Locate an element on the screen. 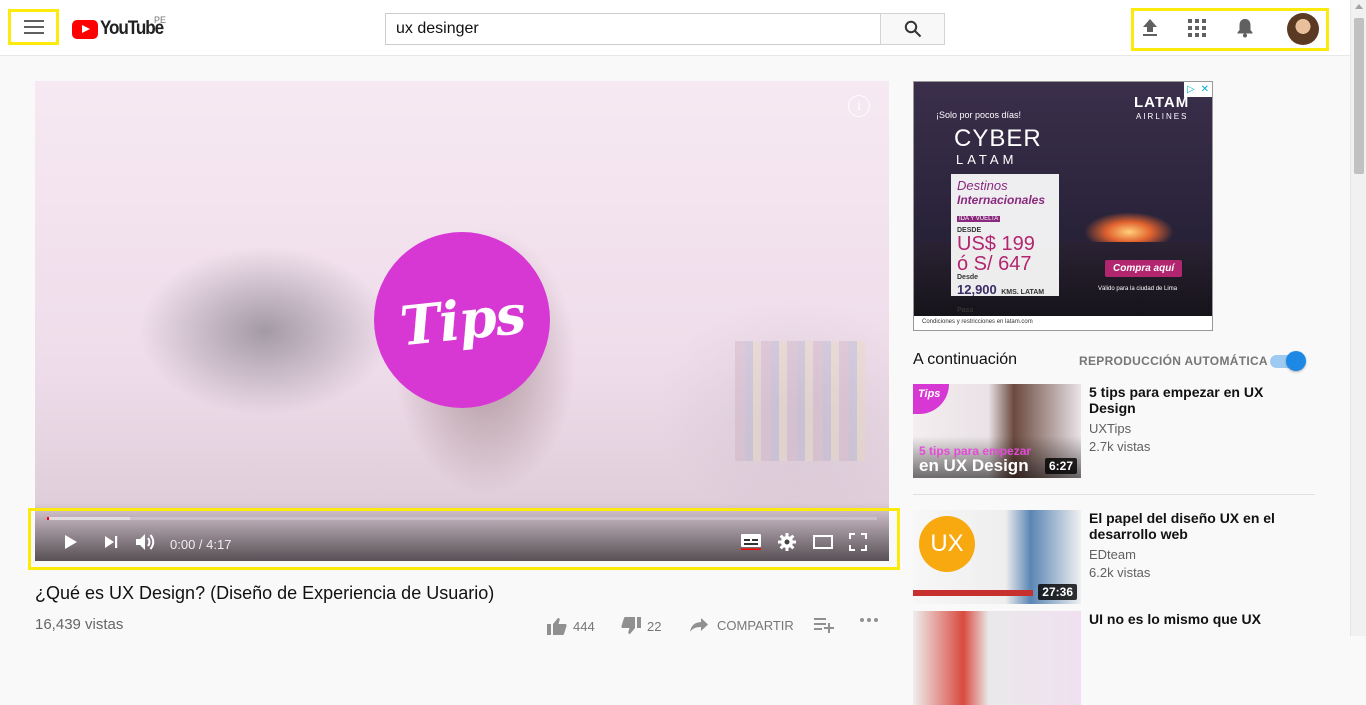 This screenshot has width=1366, height=705. thumbs-up-icon is located at coordinates (557, 626).